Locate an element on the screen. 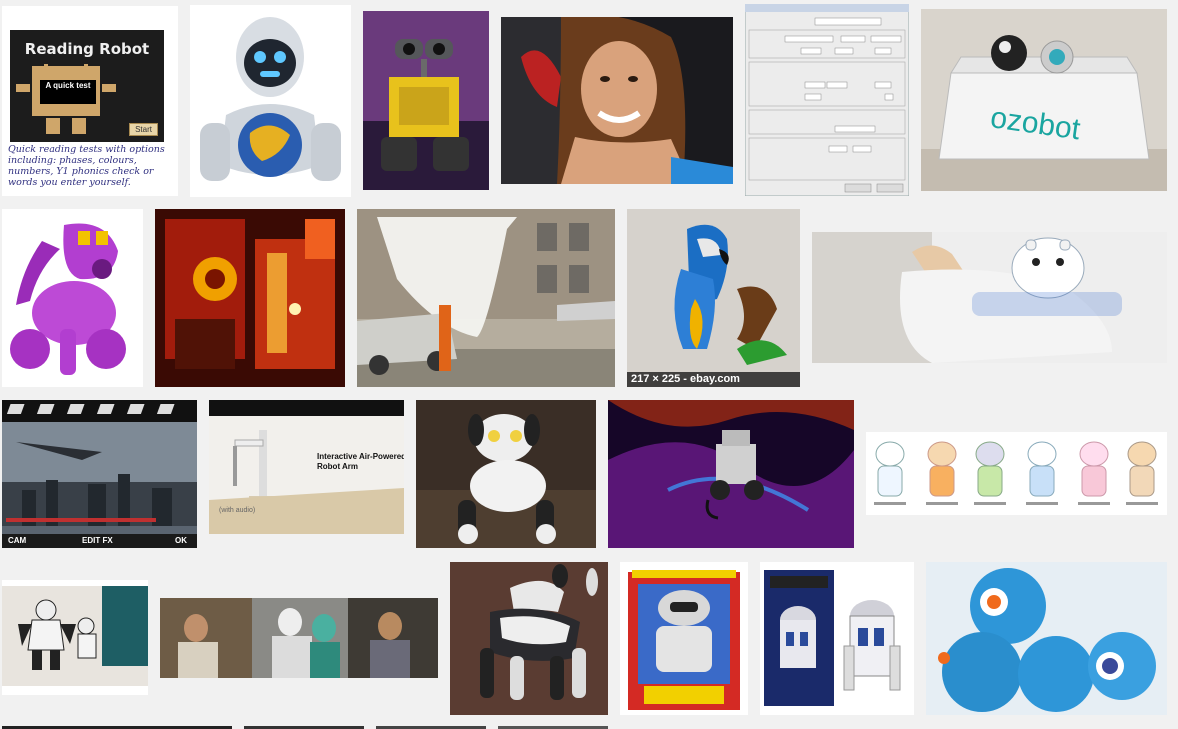  cam-label: CAM is located at coordinates (17, 540).